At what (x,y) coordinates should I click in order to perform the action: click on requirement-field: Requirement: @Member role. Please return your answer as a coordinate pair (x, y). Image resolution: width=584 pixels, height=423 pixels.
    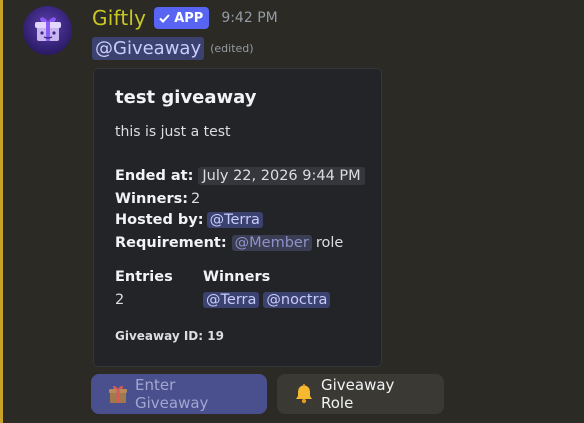
    Looking at the image, I should click on (229, 243).